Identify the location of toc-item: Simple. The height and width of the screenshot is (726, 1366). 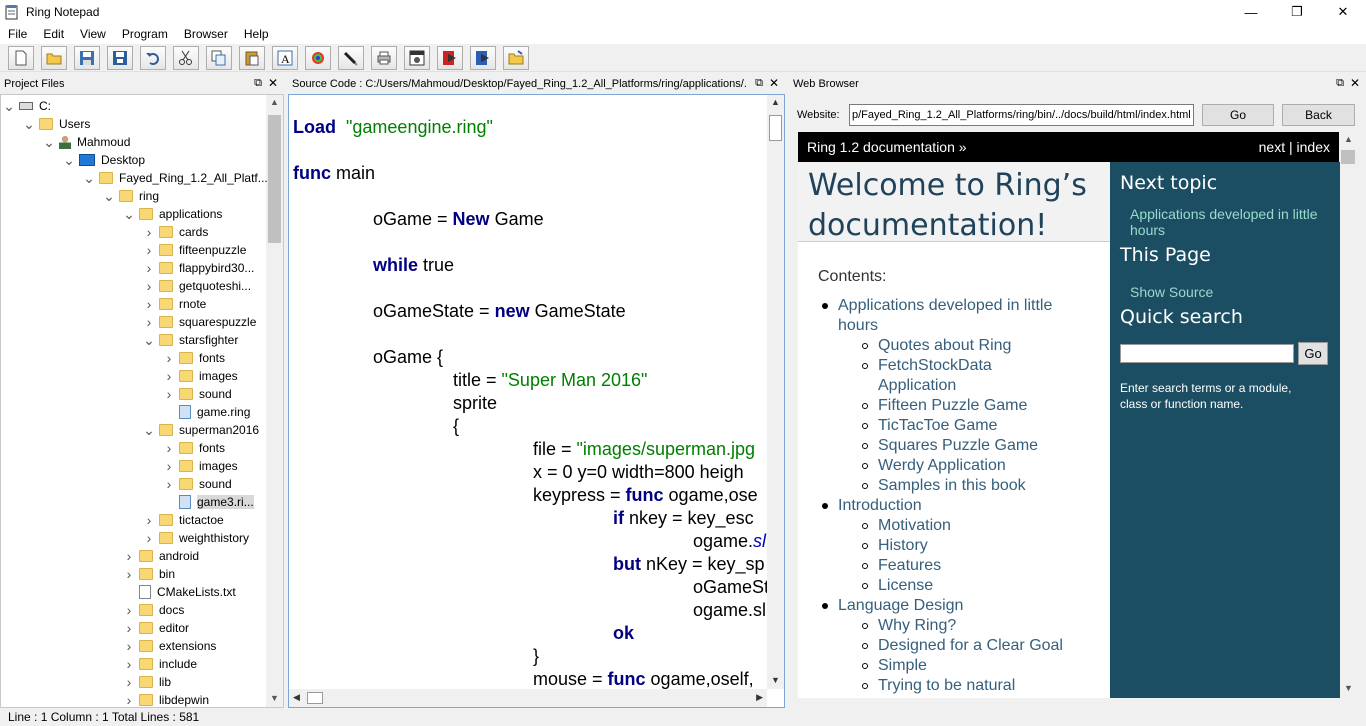
(894, 666).